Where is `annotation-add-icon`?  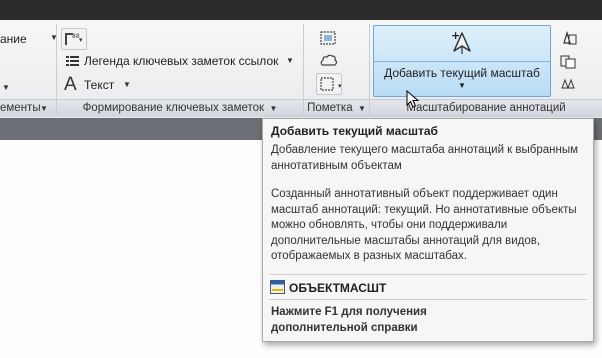 annotation-add-icon is located at coordinates (570, 37).